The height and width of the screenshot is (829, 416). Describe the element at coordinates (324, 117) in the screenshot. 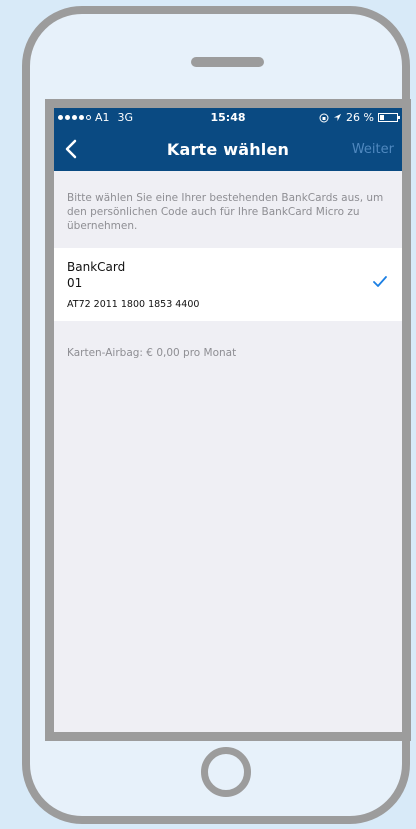

I see `lock-rotation-icon` at that location.